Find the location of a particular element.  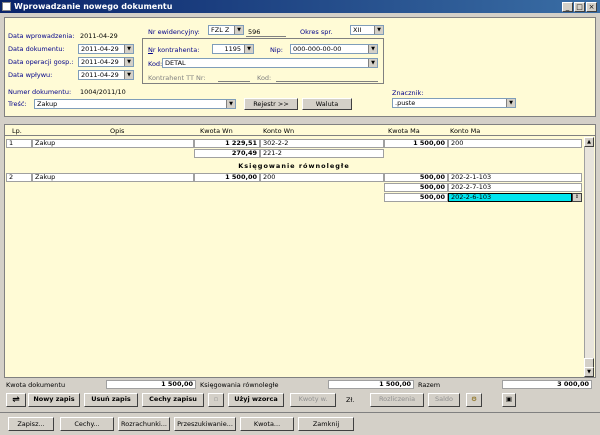

scroll-down-icon: ▼ is located at coordinates (589, 372).